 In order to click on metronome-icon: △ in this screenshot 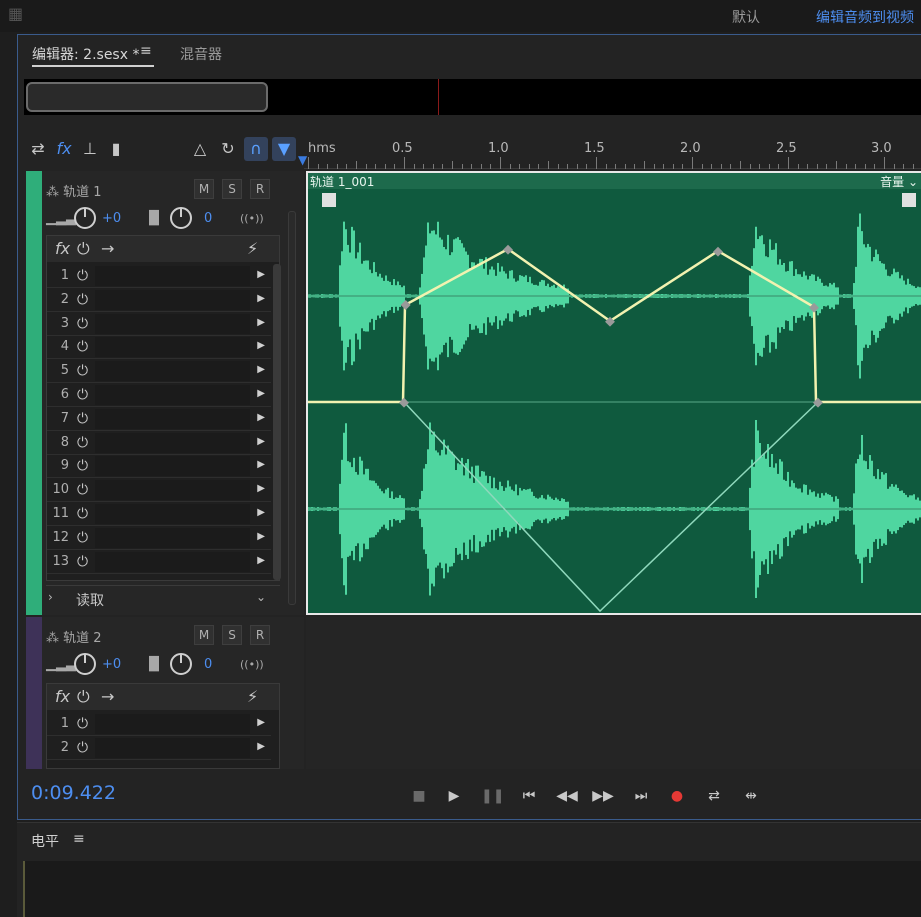, I will do `click(200, 149)`.